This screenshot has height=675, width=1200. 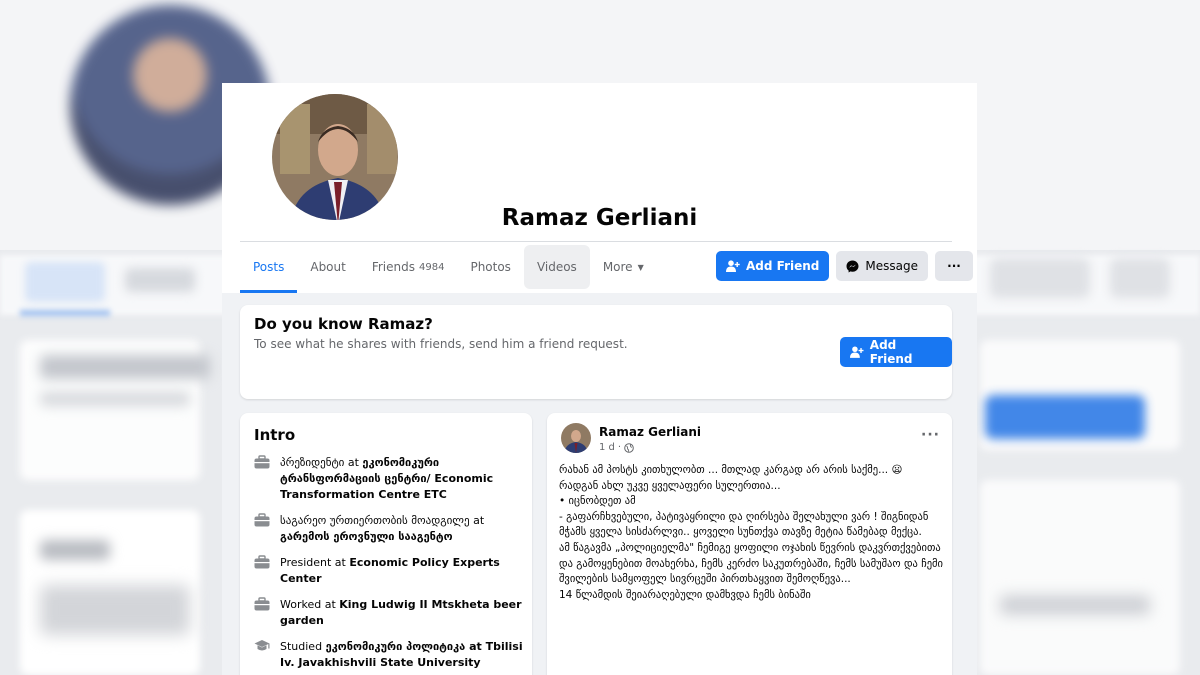 I want to click on more-dots-icon: ···, so click(x=954, y=266).